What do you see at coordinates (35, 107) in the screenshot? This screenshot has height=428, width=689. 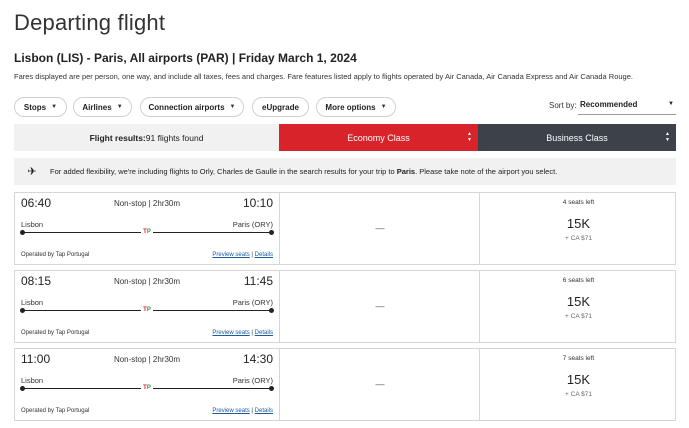 I see `stops-label: Stops` at bounding box center [35, 107].